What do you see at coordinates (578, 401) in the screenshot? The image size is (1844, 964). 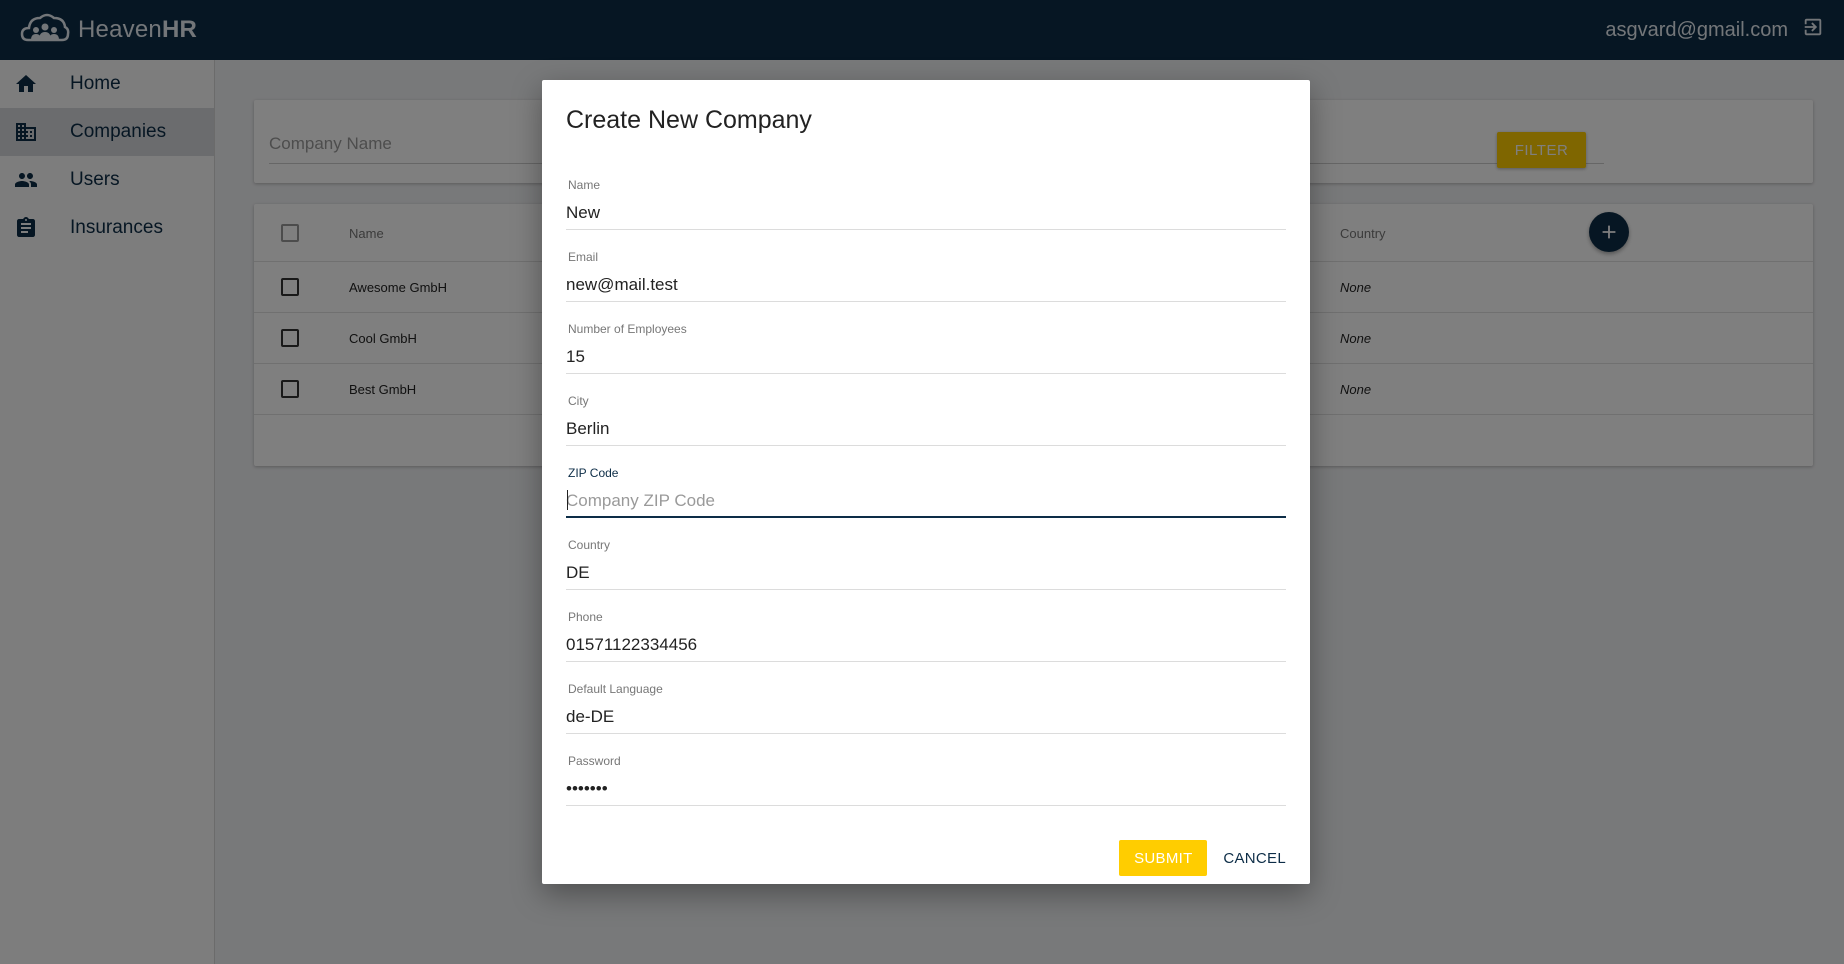 I see `field-label: City` at bounding box center [578, 401].